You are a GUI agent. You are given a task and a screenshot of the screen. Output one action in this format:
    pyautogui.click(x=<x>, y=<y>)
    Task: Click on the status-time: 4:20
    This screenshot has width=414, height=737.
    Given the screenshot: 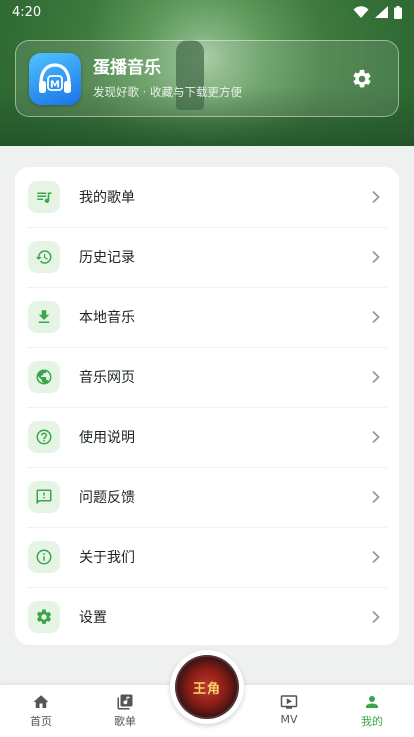 What is the action you would take?
    pyautogui.click(x=27, y=12)
    